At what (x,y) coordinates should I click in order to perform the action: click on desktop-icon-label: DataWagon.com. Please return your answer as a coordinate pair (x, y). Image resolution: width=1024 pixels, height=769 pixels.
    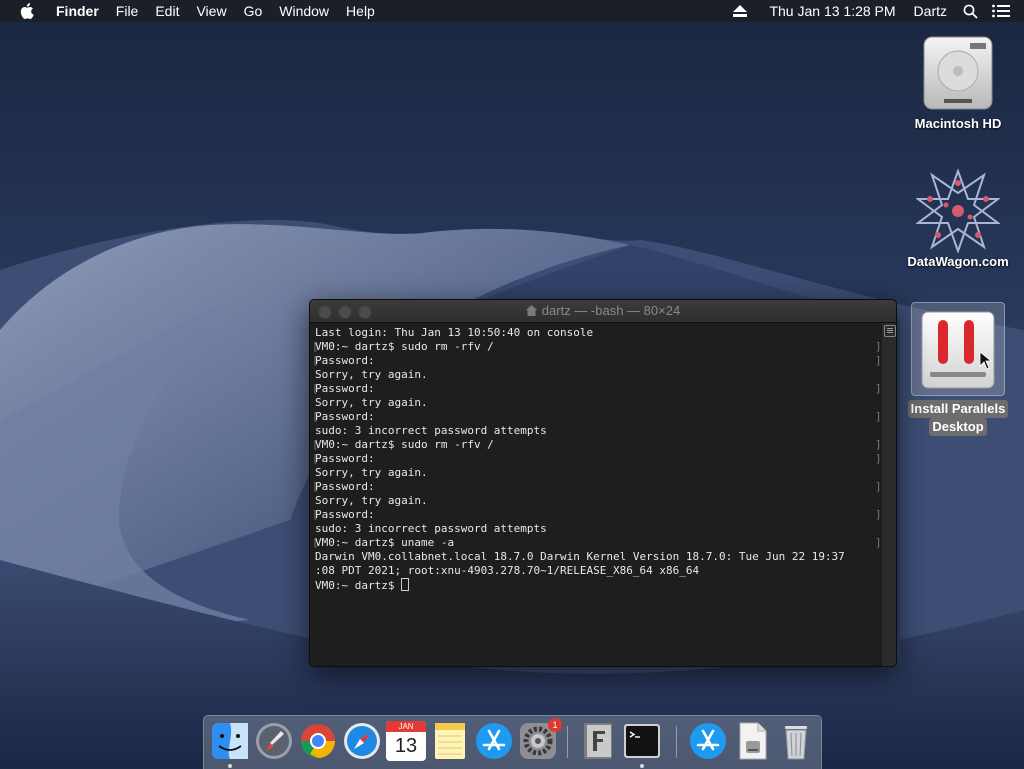
    Looking at the image, I should click on (958, 261).